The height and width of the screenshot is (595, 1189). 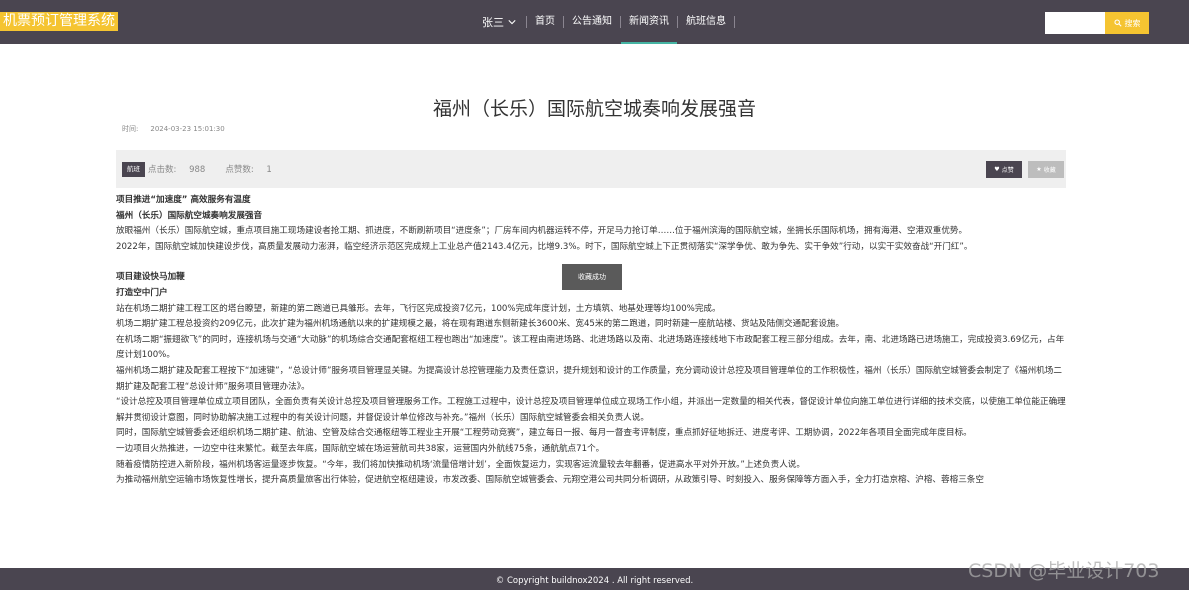 I want to click on like-button: ♥ 点赞, so click(x=1004, y=169).